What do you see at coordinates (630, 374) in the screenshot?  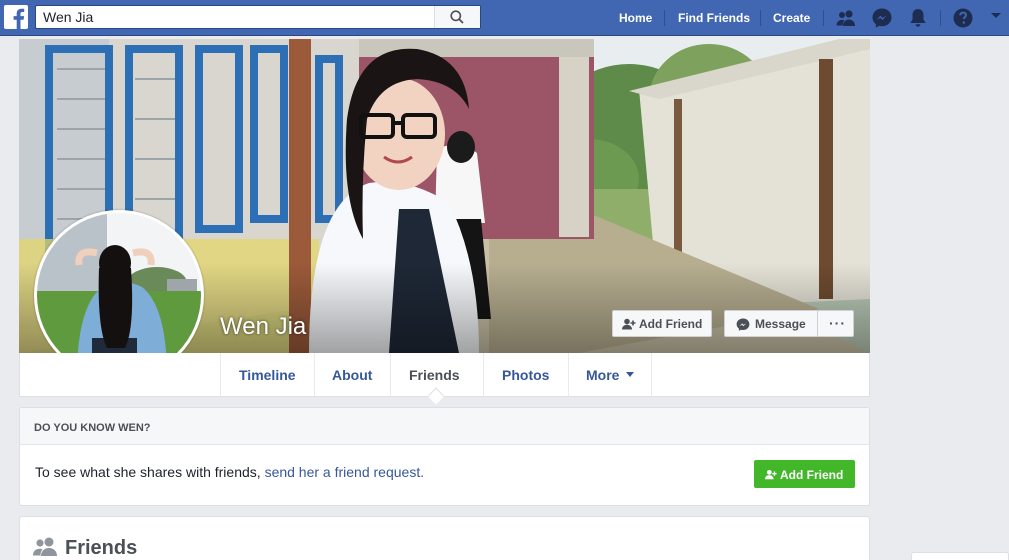 I see `chevron-down-icon` at bounding box center [630, 374].